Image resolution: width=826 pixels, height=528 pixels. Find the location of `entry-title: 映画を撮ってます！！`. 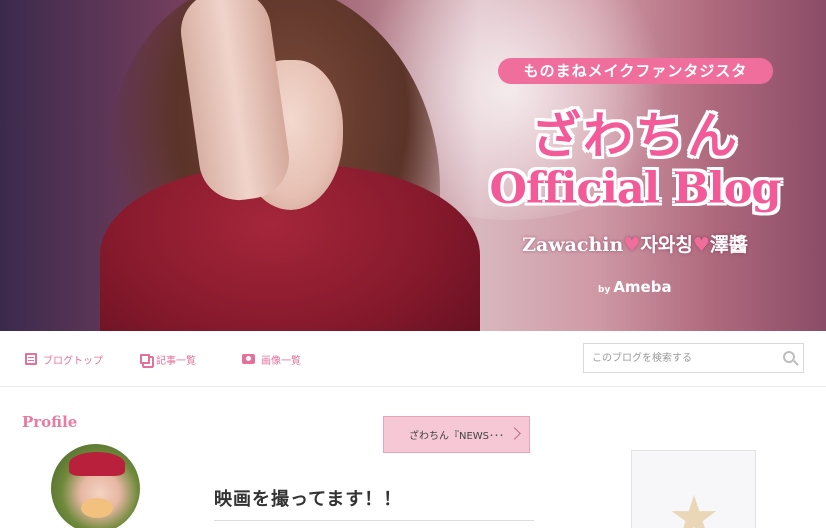

entry-title: 映画を撮ってます！！ is located at coordinates (308, 498).